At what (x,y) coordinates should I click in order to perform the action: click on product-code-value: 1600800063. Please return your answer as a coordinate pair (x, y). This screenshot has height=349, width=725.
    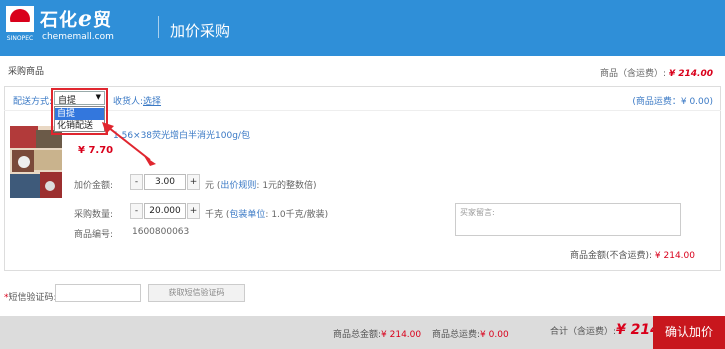
    Looking at the image, I should click on (161, 232).